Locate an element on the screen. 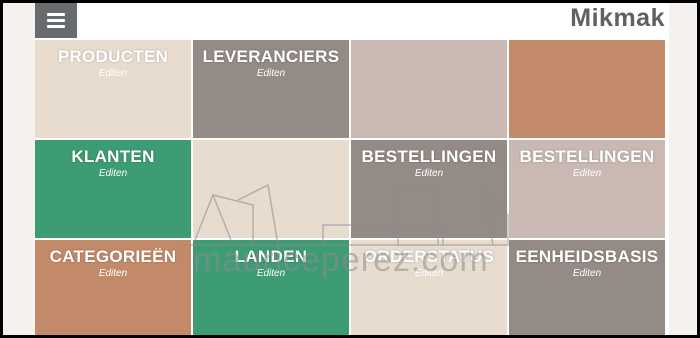  tile-bestellingen-2: BESTELLINGEN Editen is located at coordinates (587, 189).